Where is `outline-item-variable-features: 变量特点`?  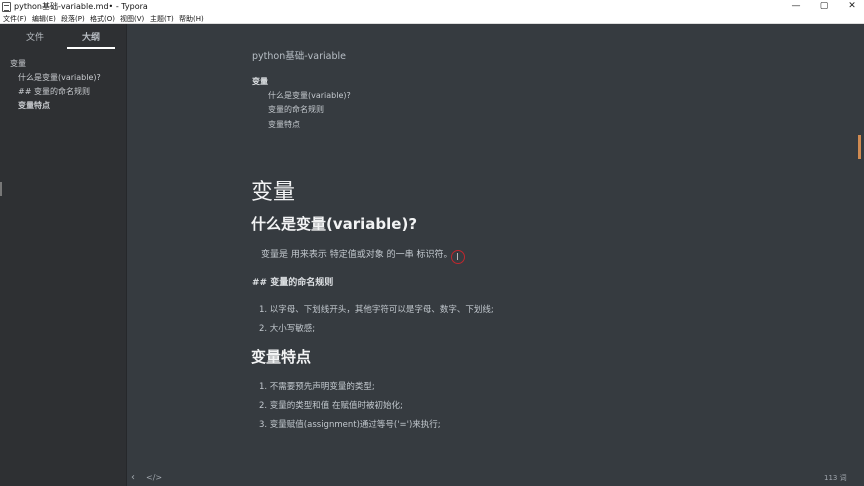
outline-item-variable-features: 变量特点 is located at coordinates (34, 105).